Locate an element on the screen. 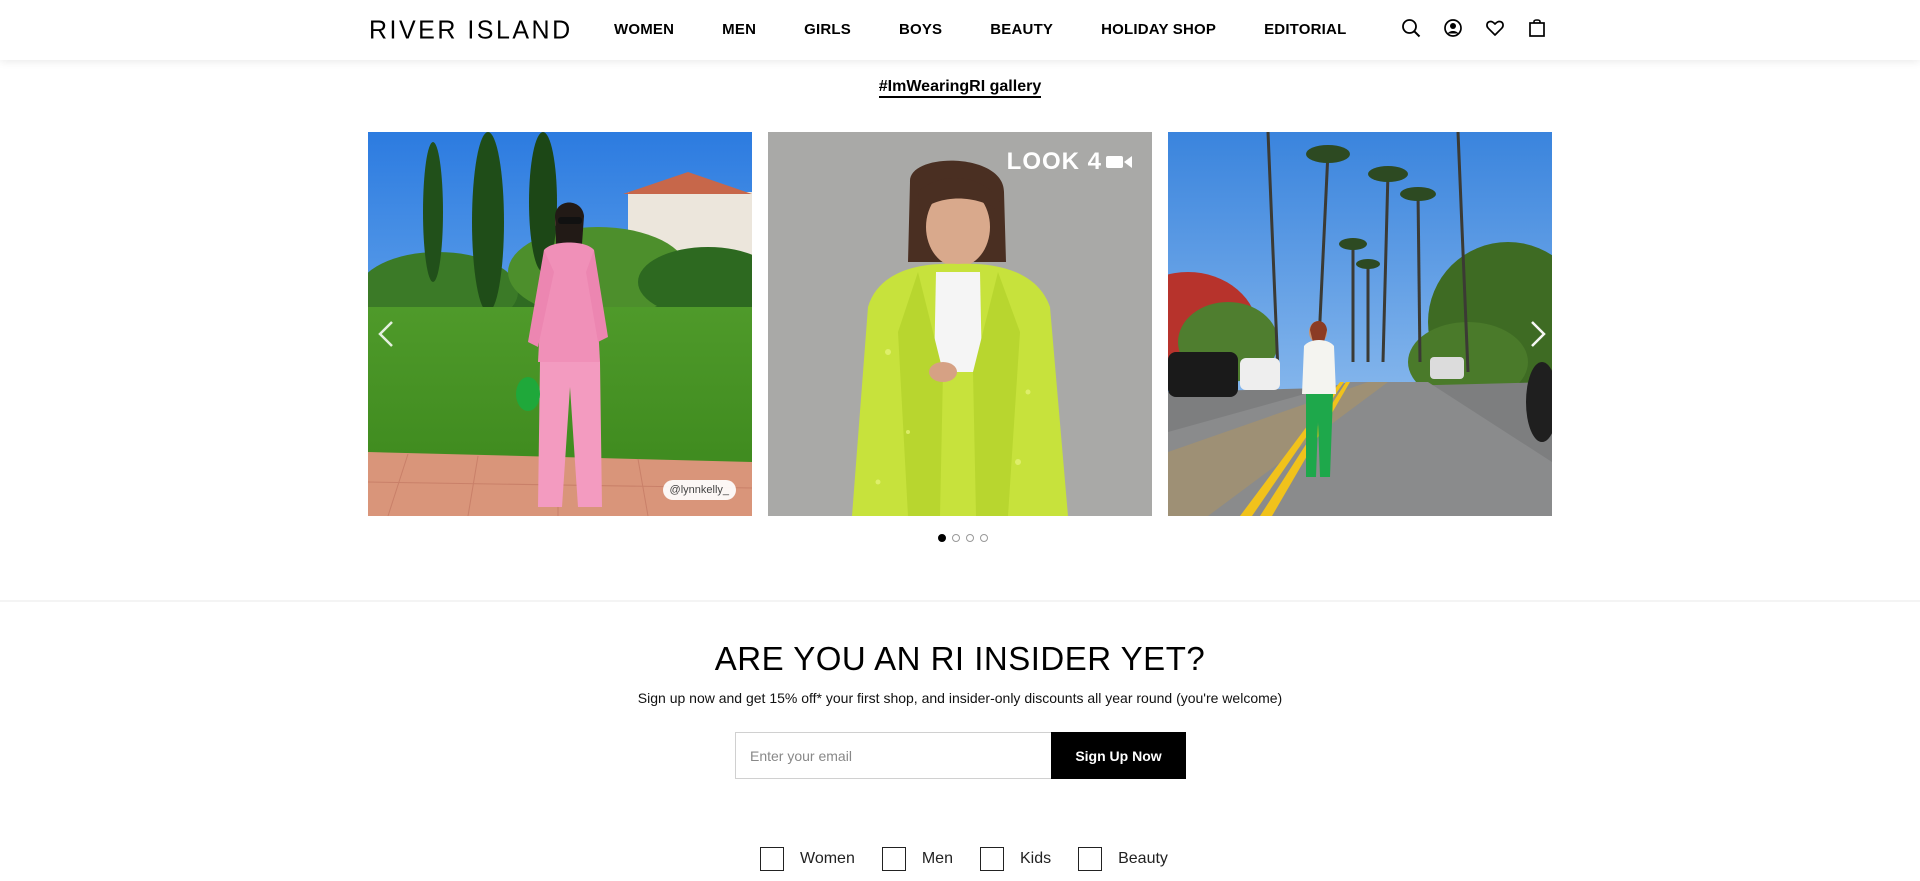 This screenshot has width=1920, height=881. video-camera-icon is located at coordinates (1119, 162).